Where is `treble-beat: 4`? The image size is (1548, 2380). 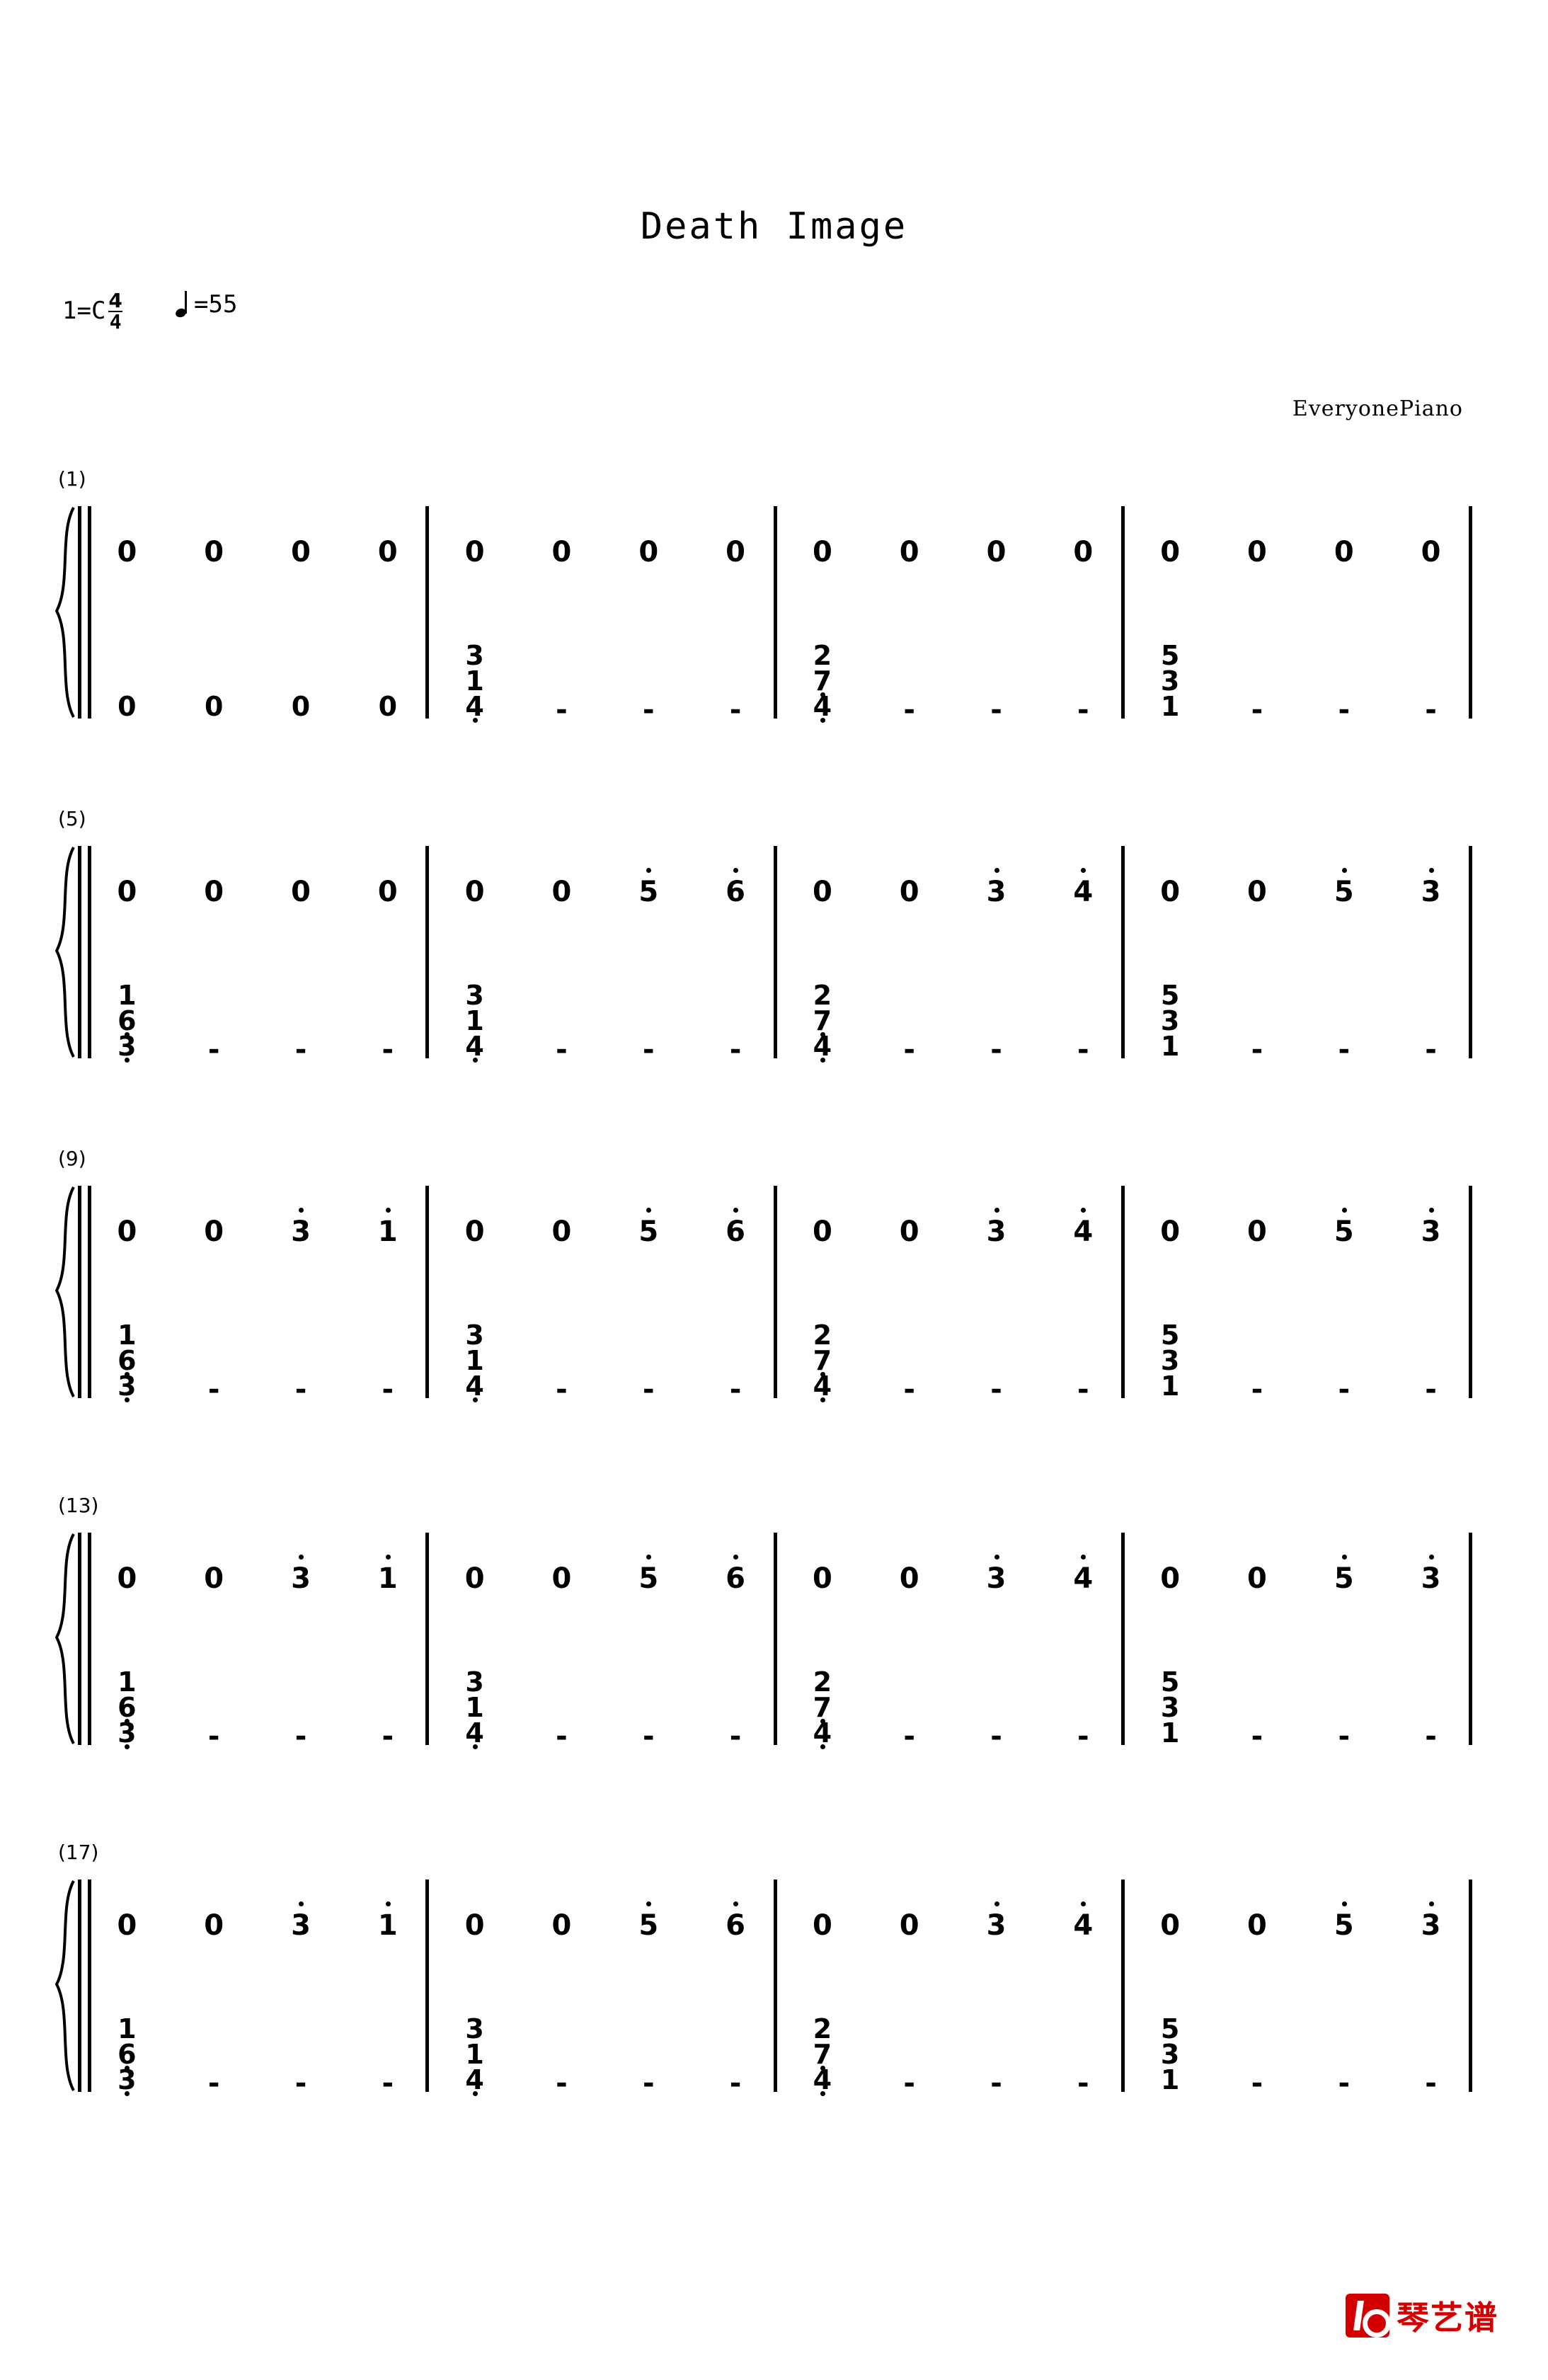 treble-beat: 4 is located at coordinates (1083, 1574).